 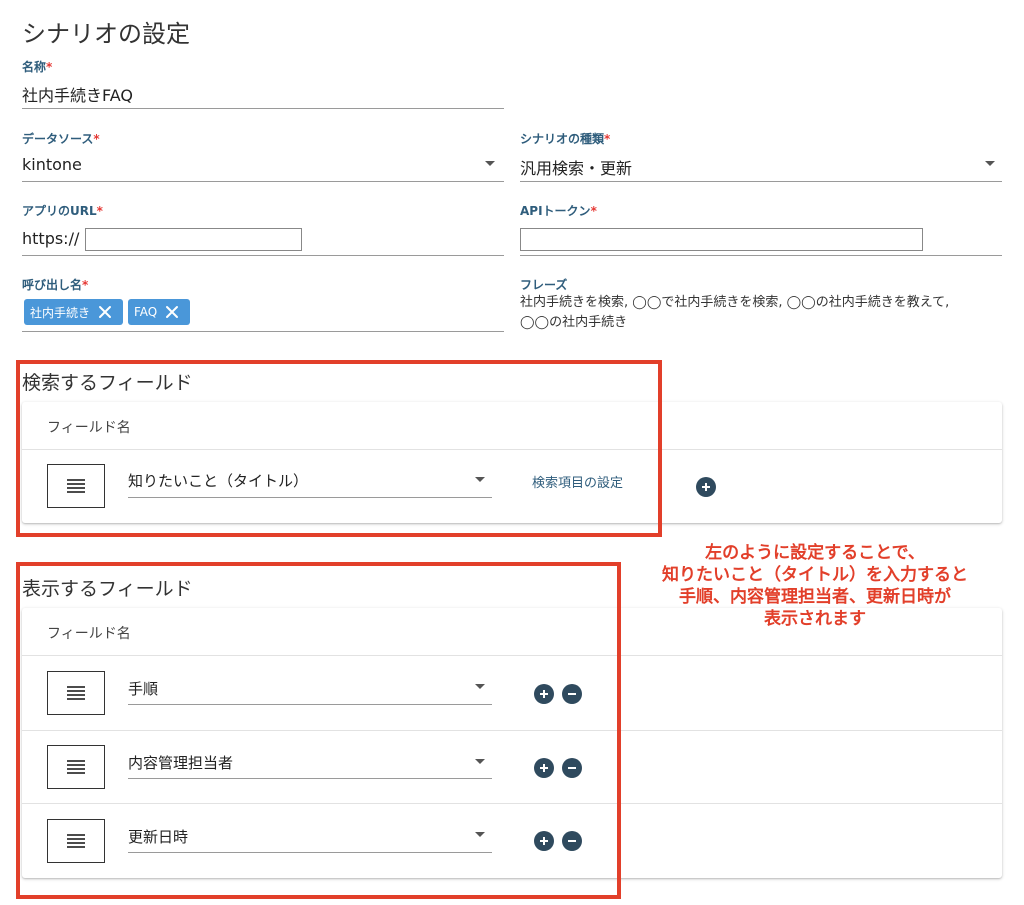 I want to click on search-highlight-box, so click(x=339, y=448).